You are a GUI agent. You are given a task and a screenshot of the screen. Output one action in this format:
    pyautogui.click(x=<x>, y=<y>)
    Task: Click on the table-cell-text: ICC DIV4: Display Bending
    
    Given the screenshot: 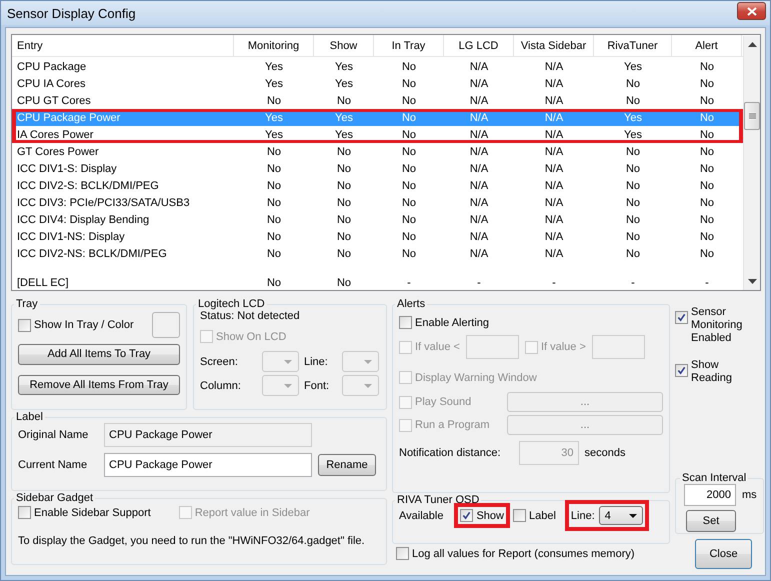 What is the action you would take?
    pyautogui.click(x=83, y=220)
    